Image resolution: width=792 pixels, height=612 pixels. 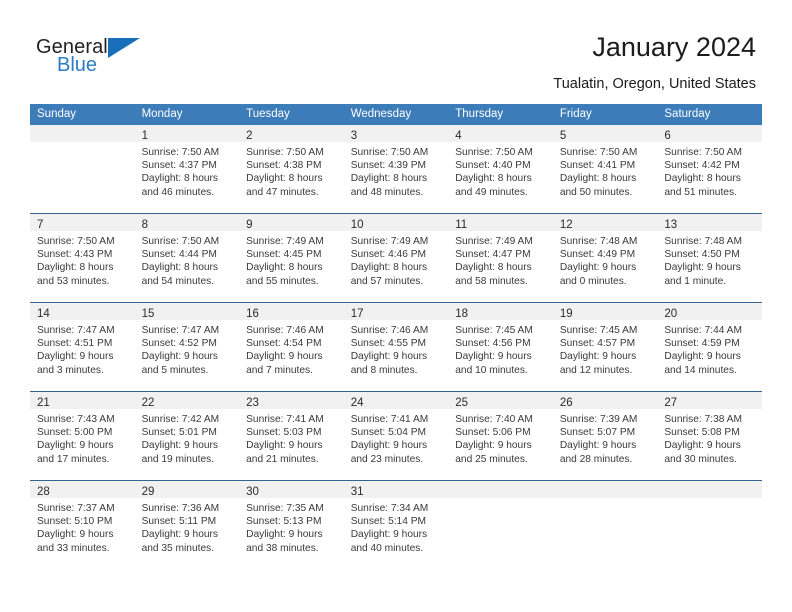 I want to click on sunrise-time: Sunrise: 7:43 AM, so click(x=76, y=419).